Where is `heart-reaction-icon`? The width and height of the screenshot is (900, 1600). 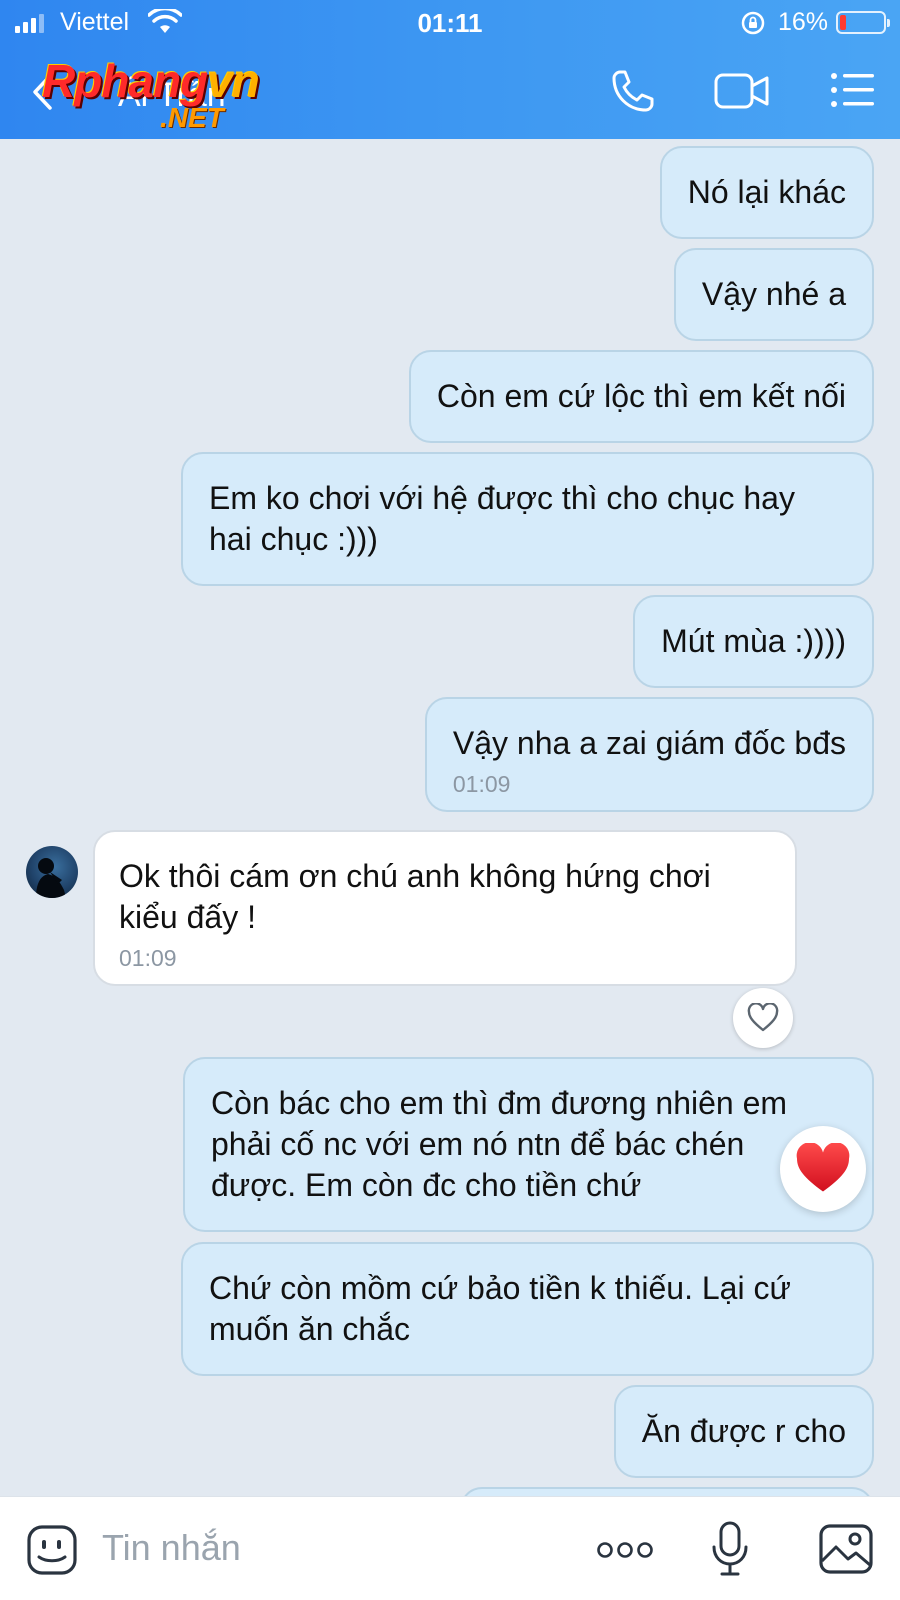 heart-reaction-icon is located at coordinates (823, 1167).